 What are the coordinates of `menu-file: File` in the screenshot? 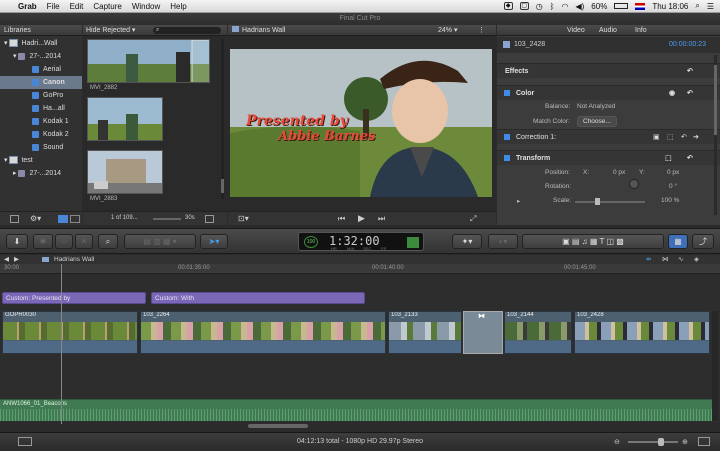 It's located at (53, 6).